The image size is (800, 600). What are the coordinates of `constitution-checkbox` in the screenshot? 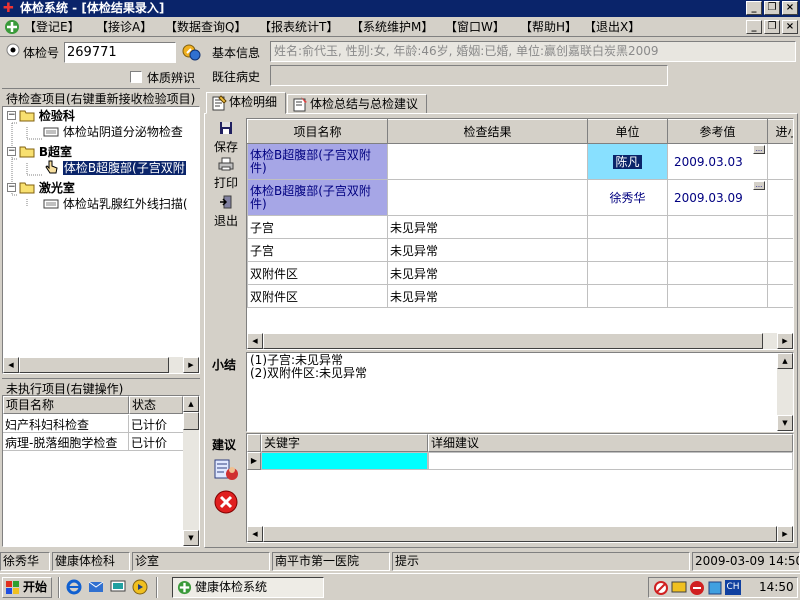 It's located at (136, 77).